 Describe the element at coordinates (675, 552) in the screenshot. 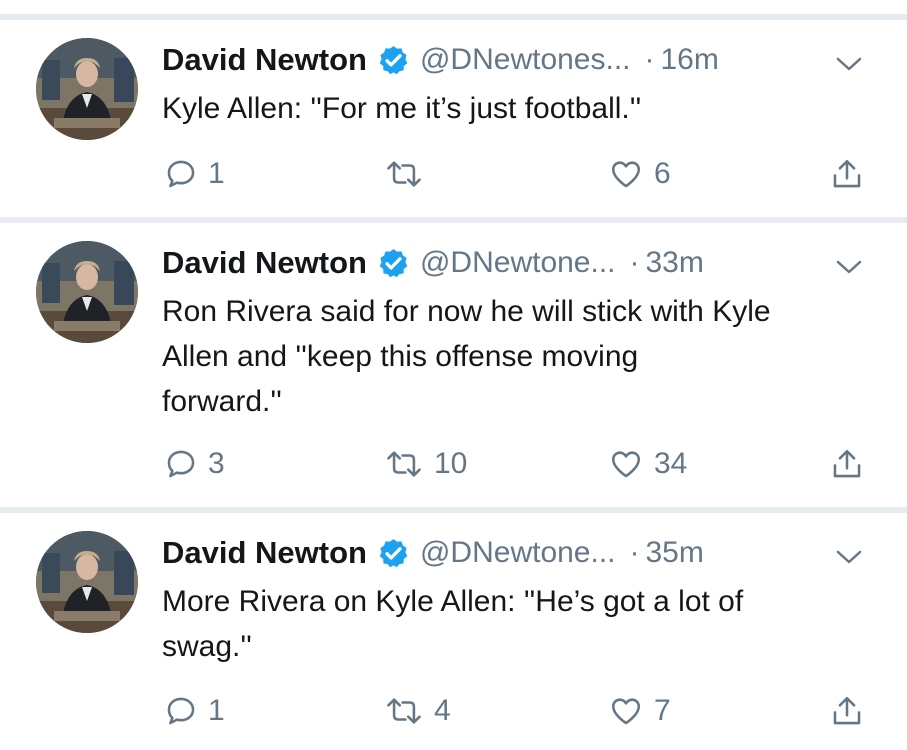

I see `timestamp: 35m` at that location.